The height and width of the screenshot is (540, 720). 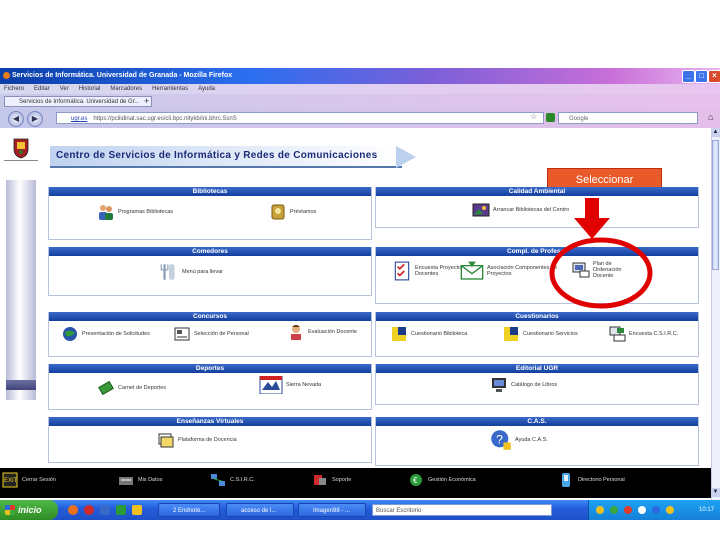 What do you see at coordinates (501, 440) in the screenshot?
I see `help-icon: ?` at bounding box center [501, 440].